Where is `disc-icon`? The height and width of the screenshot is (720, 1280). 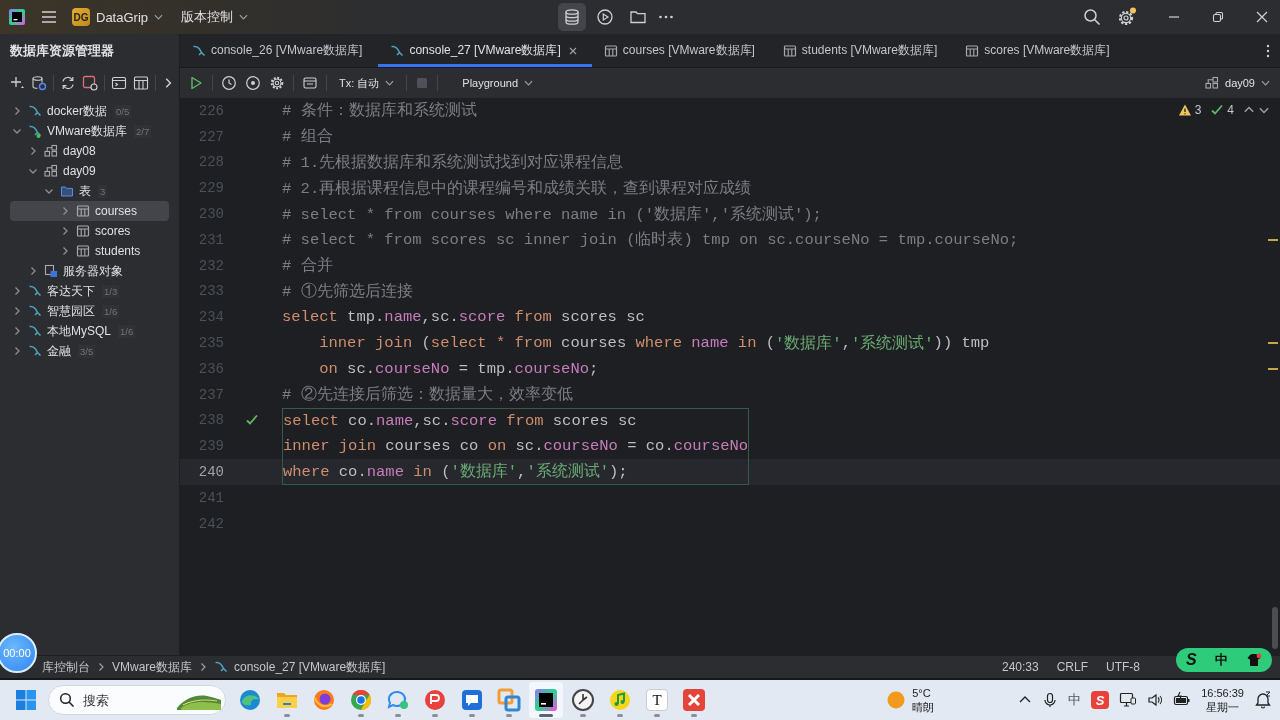
disc-icon is located at coordinates (435, 700).